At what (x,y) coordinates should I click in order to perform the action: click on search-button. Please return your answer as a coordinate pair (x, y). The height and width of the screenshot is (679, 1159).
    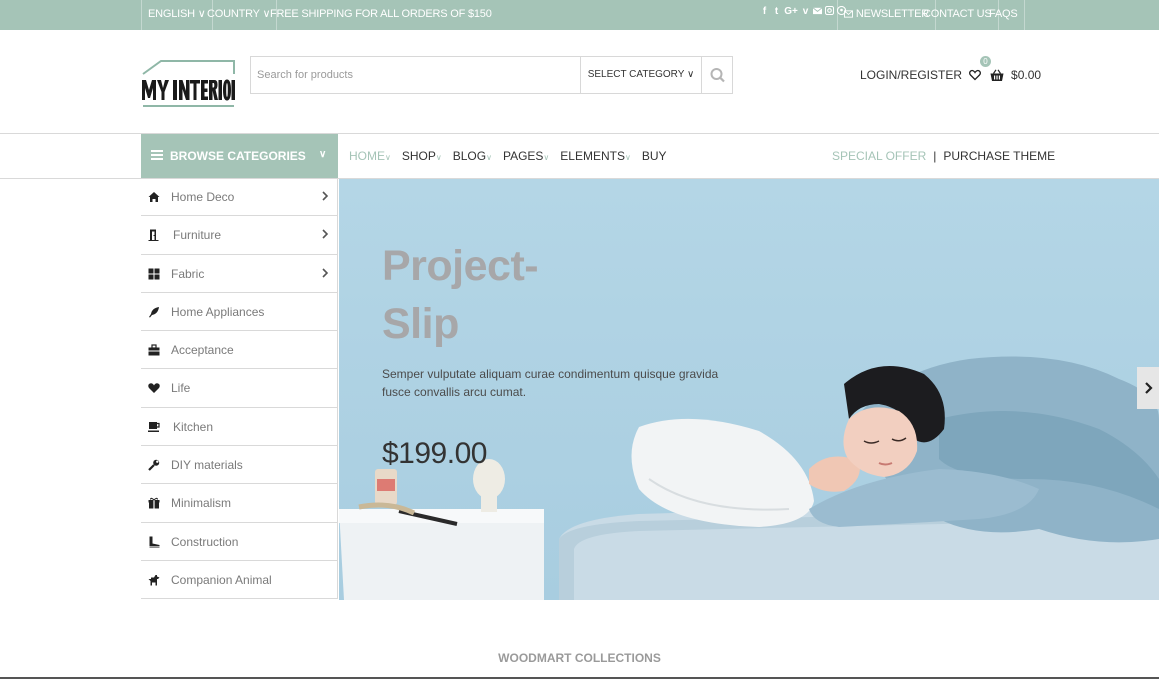
    Looking at the image, I should click on (716, 75).